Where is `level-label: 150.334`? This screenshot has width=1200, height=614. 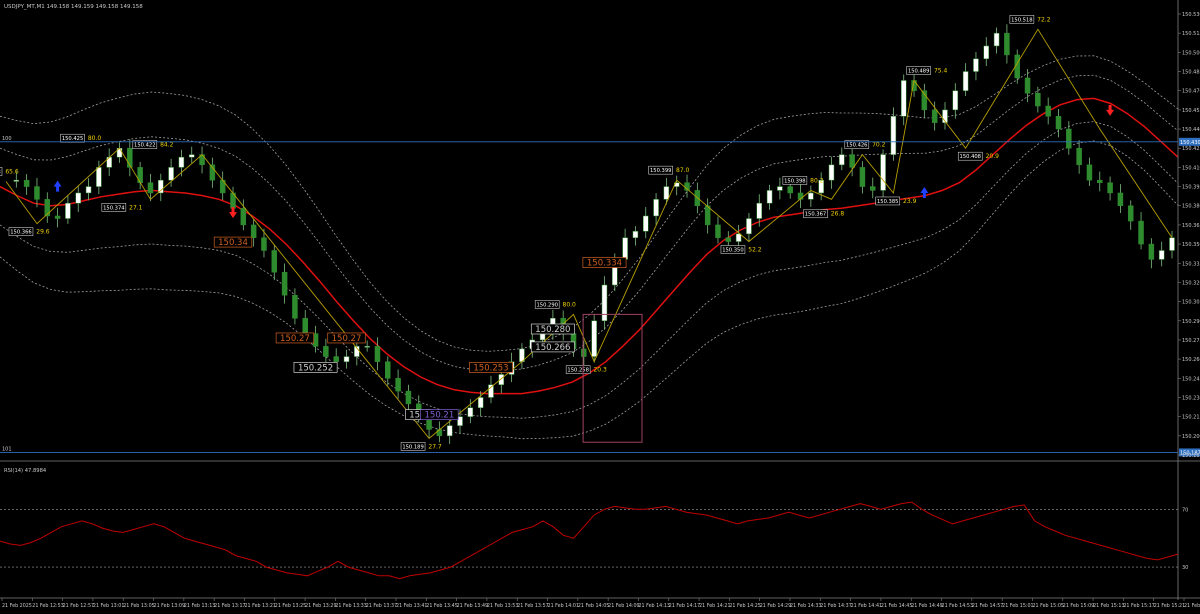
level-label: 150.334 is located at coordinates (604, 263).